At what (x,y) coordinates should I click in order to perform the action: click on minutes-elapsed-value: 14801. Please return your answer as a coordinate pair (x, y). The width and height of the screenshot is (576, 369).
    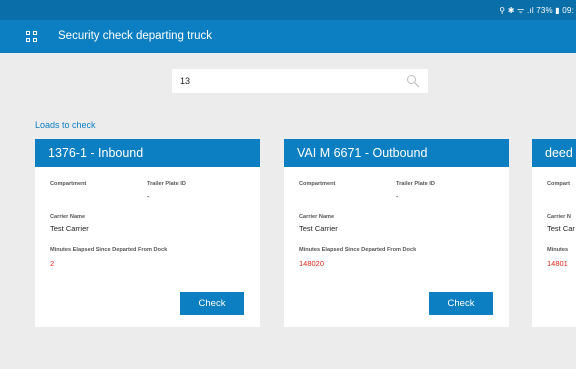
    Looking at the image, I should click on (557, 263).